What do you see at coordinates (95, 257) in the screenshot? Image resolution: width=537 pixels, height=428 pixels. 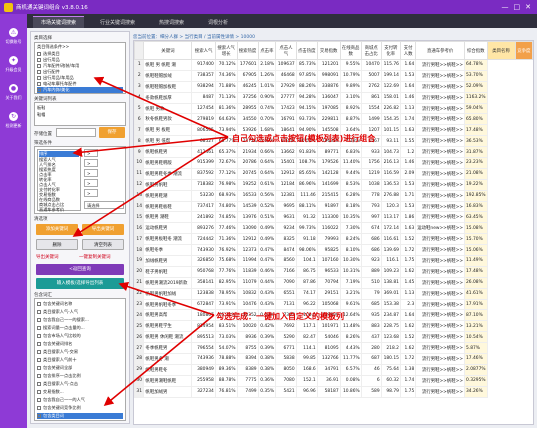 I see `copy-keyword-link: 一键复制关键词` at bounding box center [95, 257].